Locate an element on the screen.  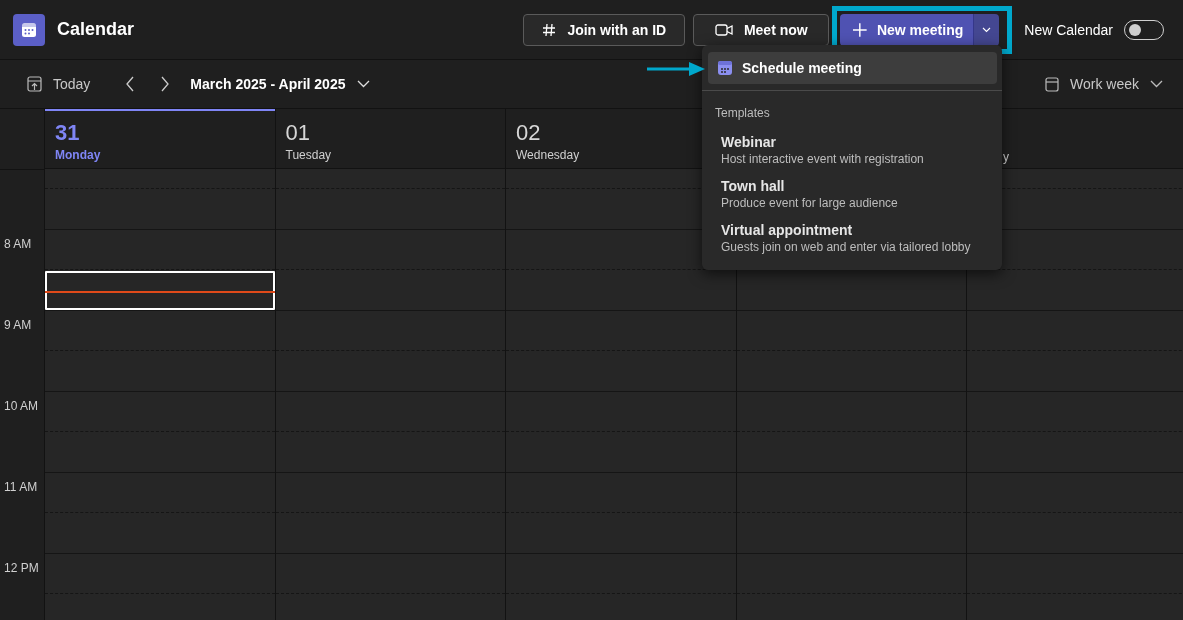
app-title: Calendar is located at coordinates (96, 29).